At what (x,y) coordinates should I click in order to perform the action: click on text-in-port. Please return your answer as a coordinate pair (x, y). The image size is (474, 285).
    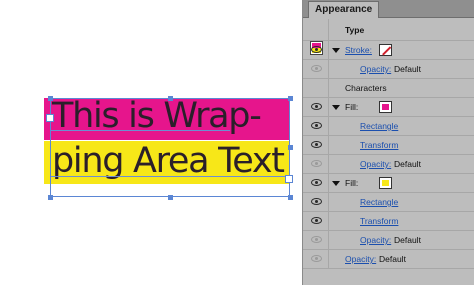
    Looking at the image, I should click on (50, 118).